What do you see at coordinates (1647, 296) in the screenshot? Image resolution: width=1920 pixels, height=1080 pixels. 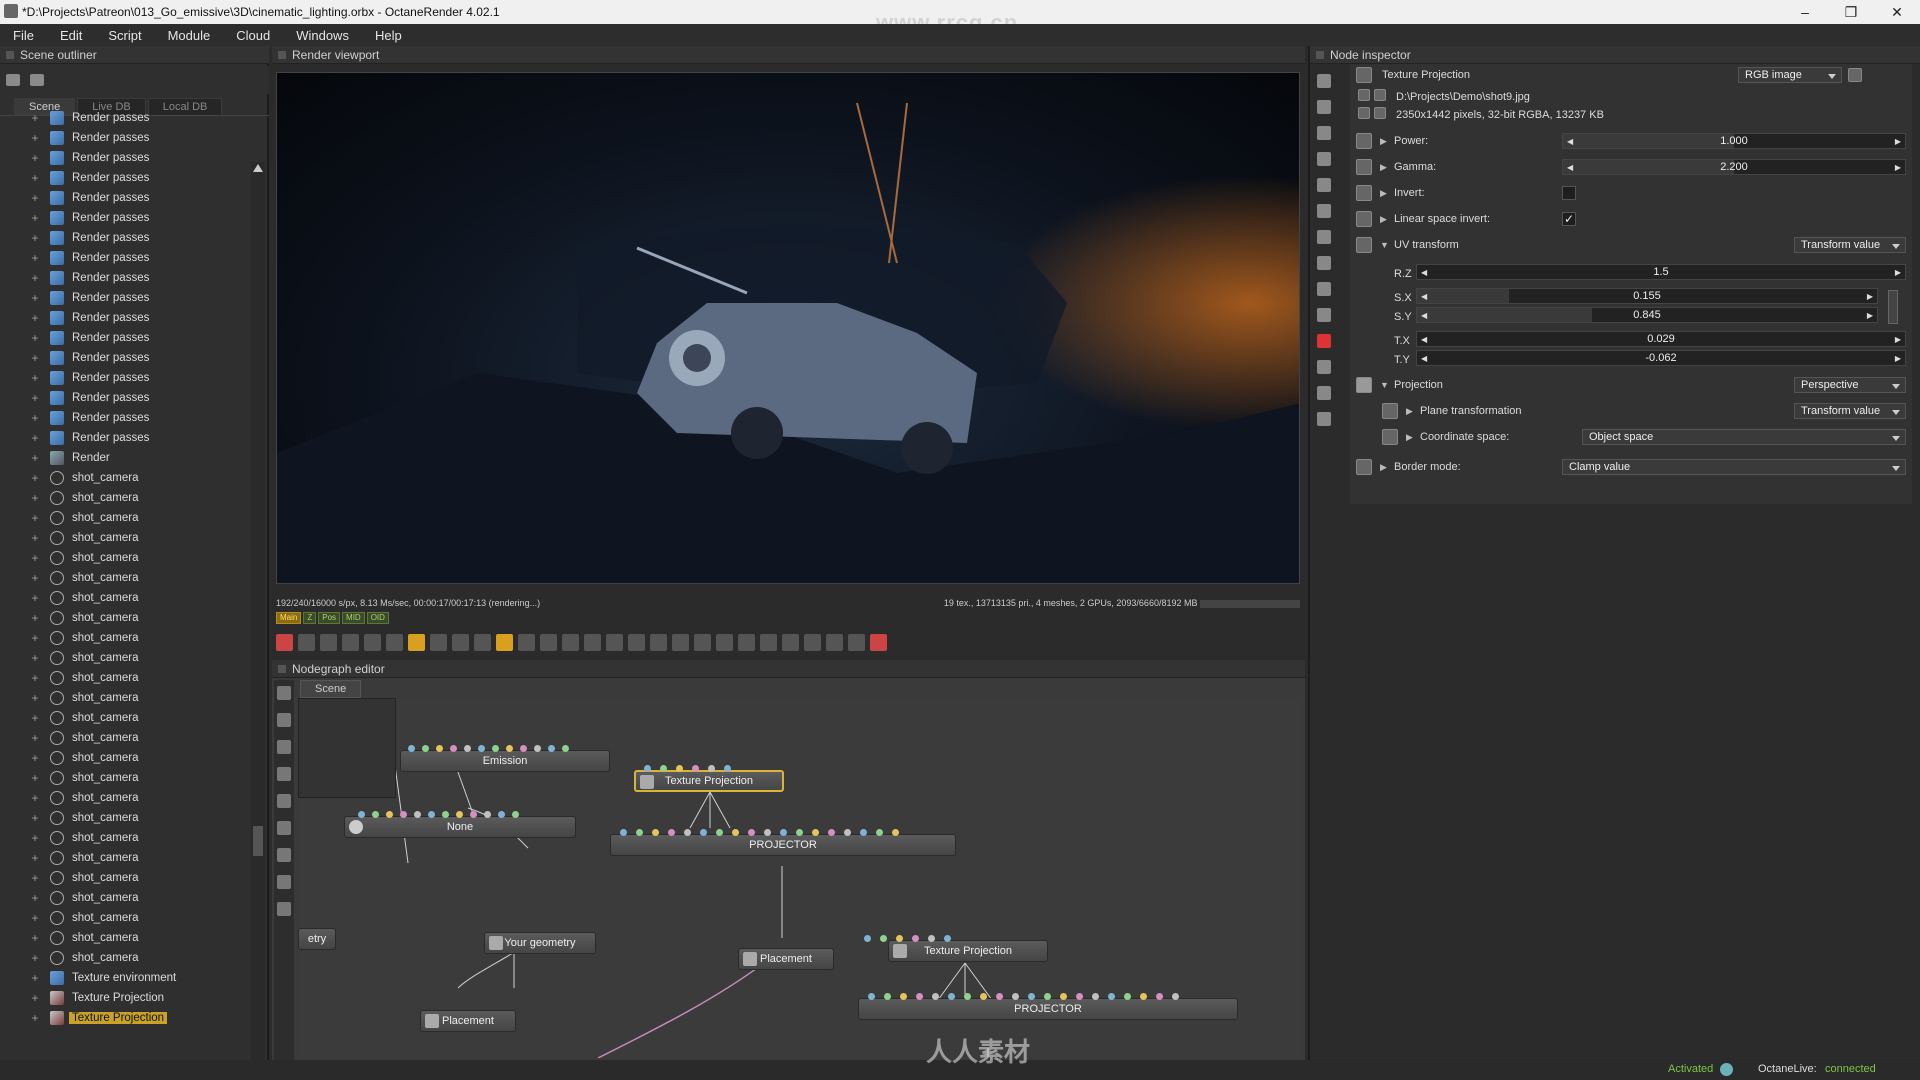 I see `sx-field: ◀ 0.155 ▶` at bounding box center [1647, 296].